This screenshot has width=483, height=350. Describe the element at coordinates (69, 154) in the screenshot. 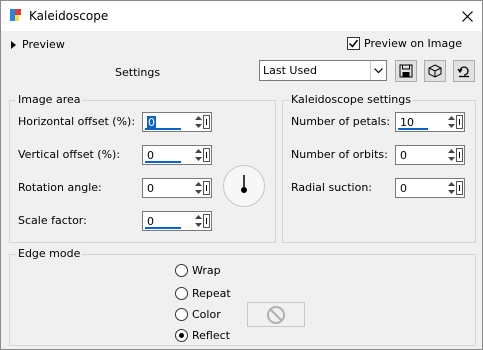

I see `vertical-offset-label: Vertical offset (%):` at that location.